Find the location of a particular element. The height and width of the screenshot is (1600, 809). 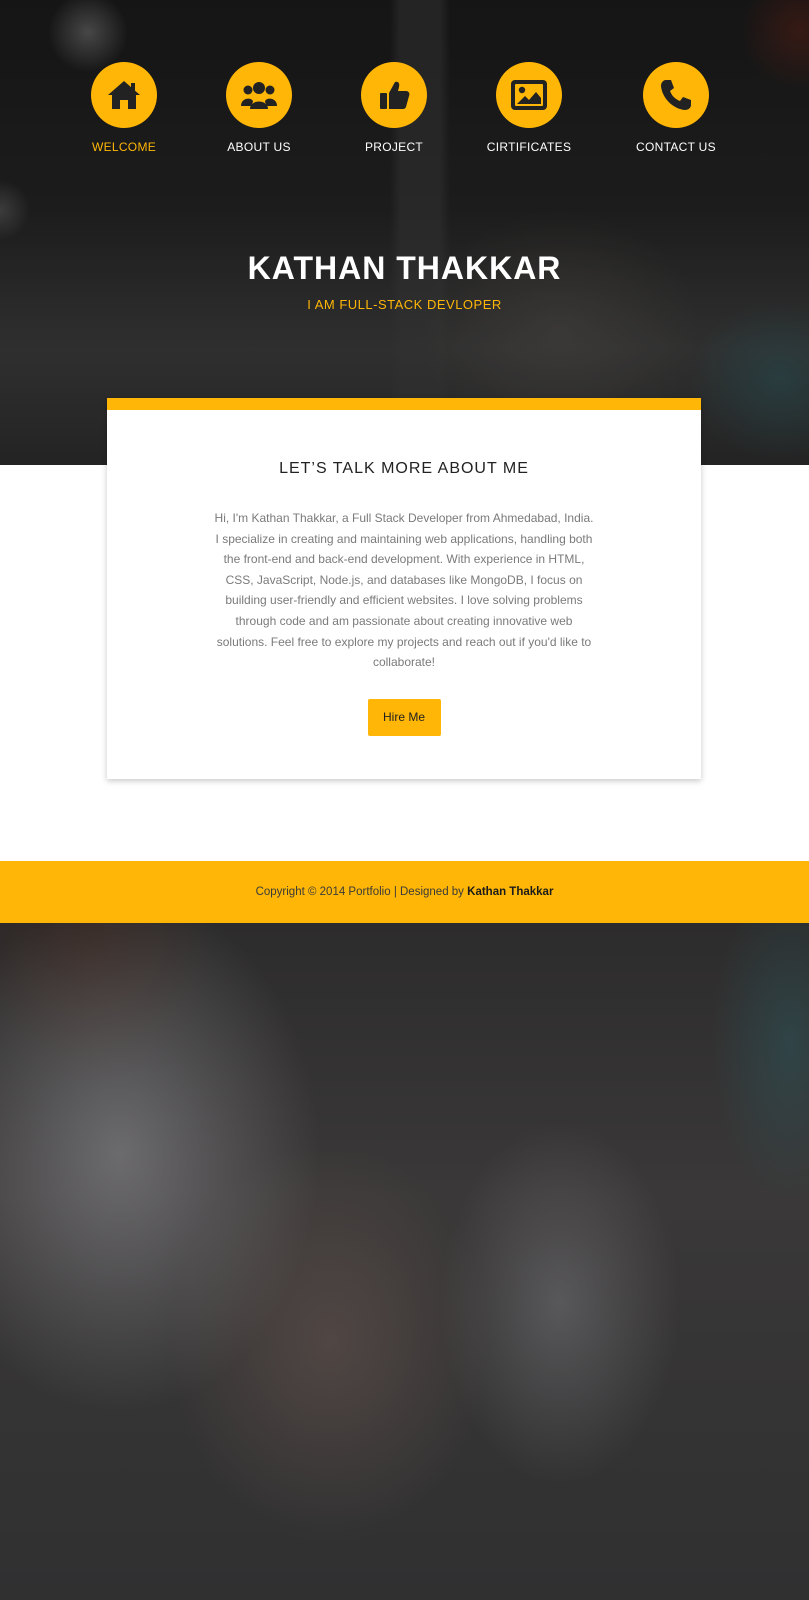

nav-item-about-us: ABOUT US is located at coordinates (259, 108).